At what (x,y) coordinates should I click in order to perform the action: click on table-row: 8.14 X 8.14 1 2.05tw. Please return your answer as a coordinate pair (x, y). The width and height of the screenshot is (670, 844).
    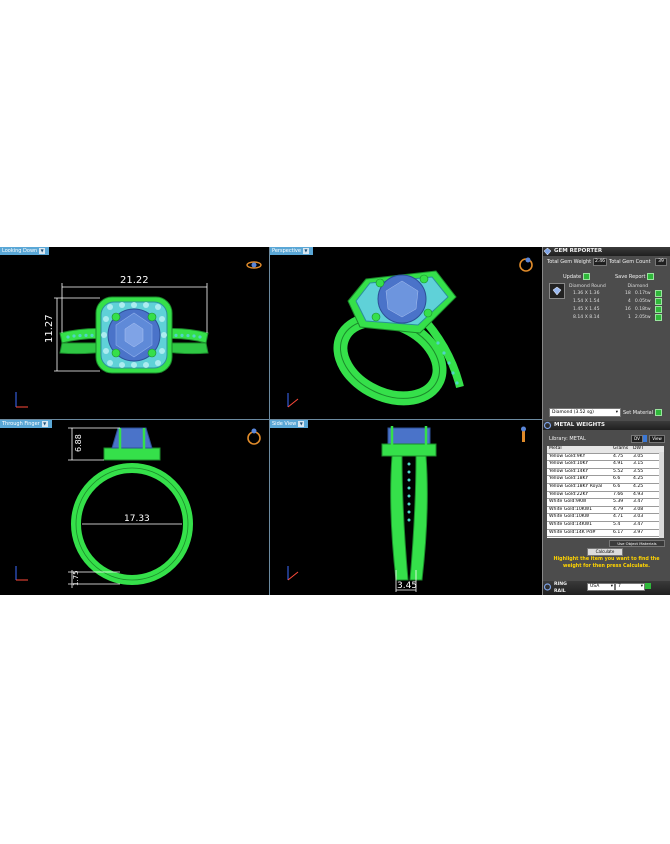
    Looking at the image, I should click on (614, 318).